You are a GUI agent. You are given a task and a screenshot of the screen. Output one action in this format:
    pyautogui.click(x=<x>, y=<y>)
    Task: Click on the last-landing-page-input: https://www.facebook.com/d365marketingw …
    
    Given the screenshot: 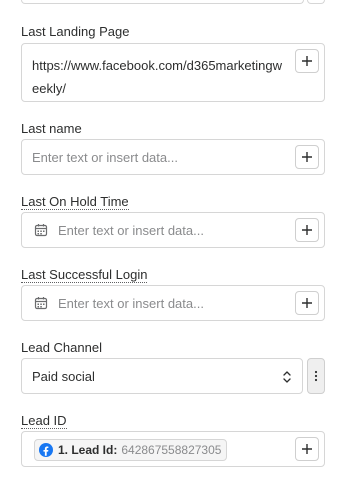 What is the action you would take?
    pyautogui.click(x=173, y=72)
    